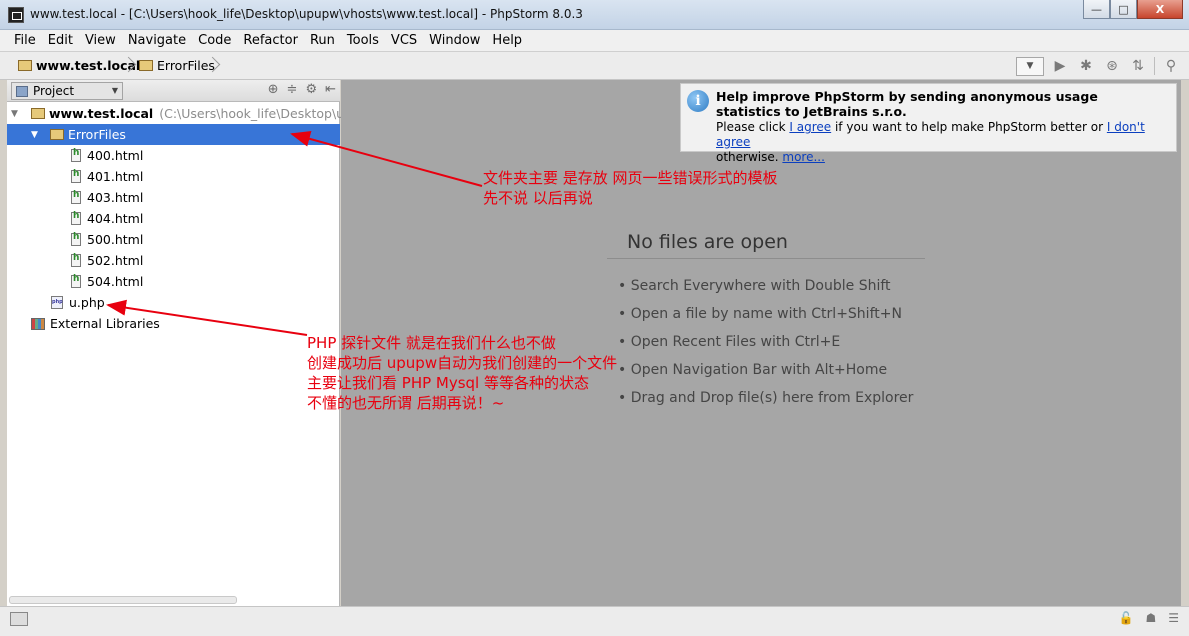  I want to click on status-indicators: 🔓 ☗ ☰, so click(1149, 618).